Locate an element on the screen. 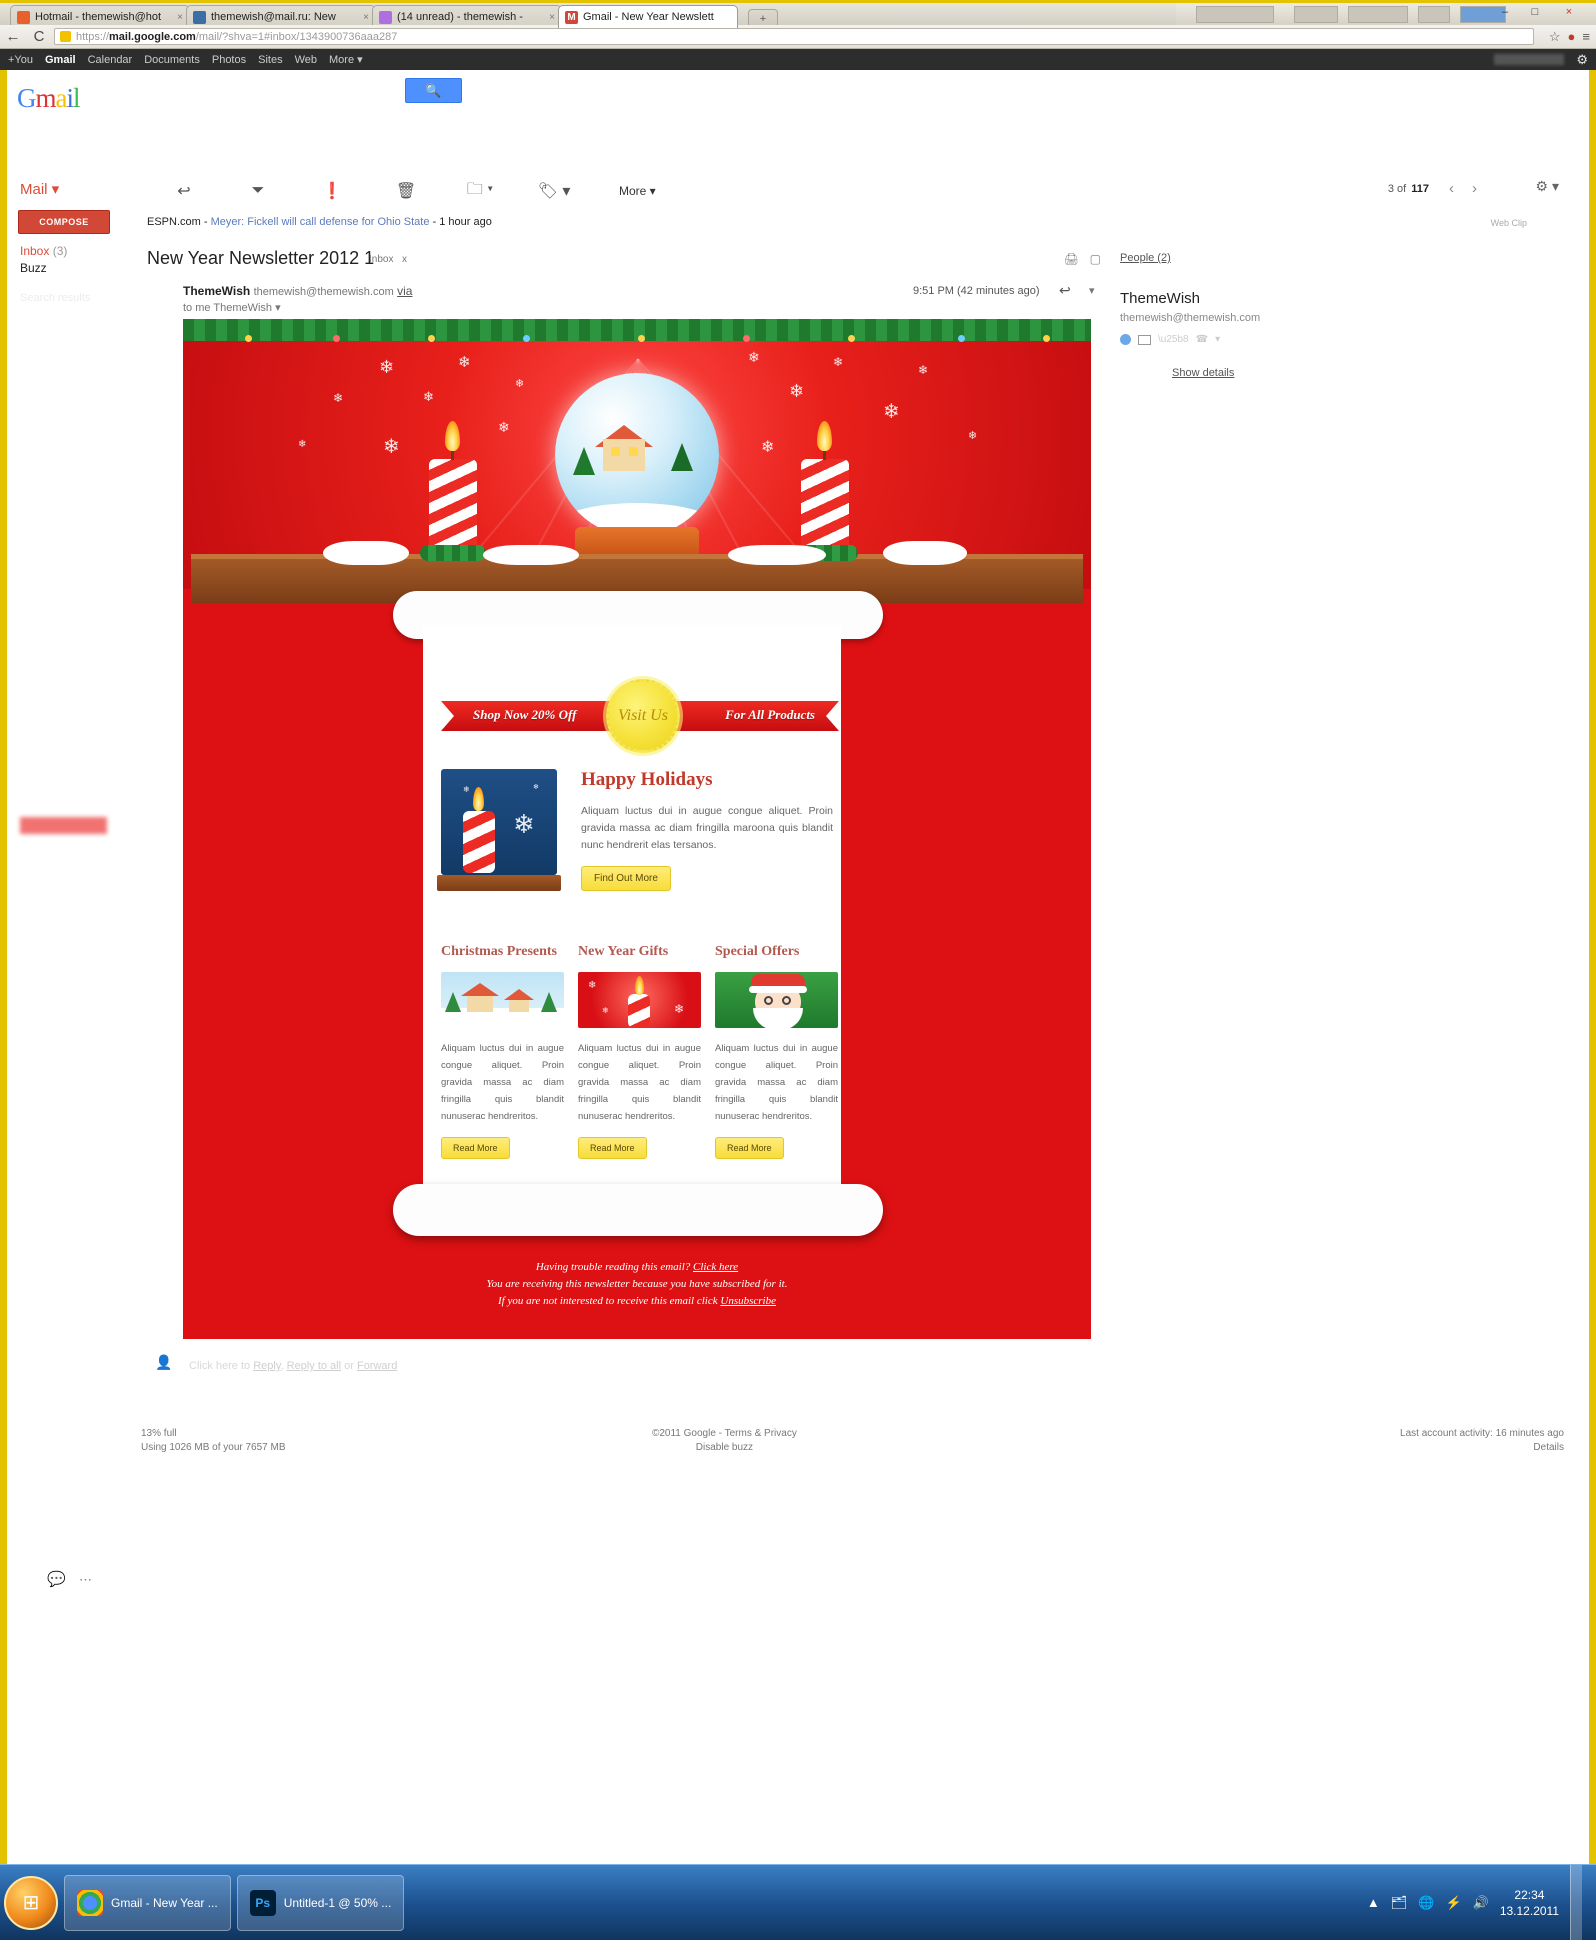  show-details-link: Show details is located at coordinates (1246, 373).